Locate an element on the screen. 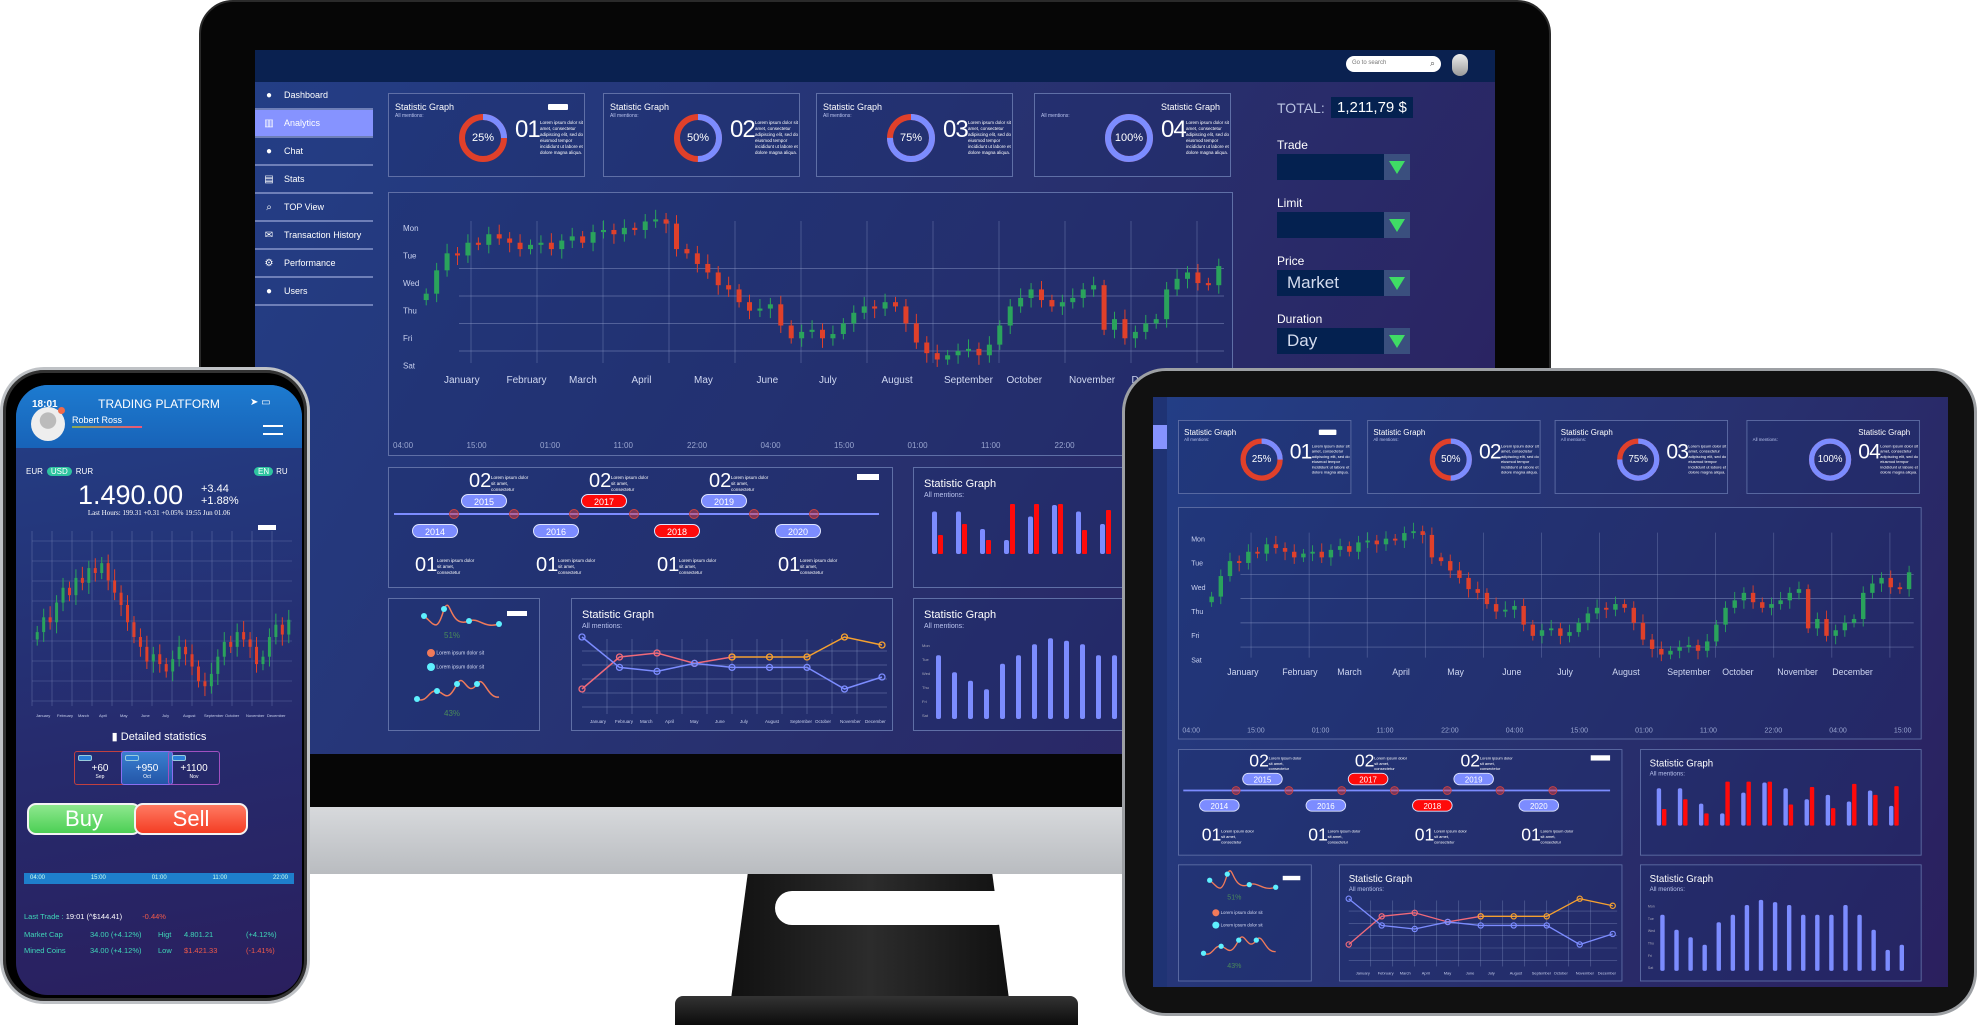 This screenshot has height=1025, width=1977. sidebar-item-transaction-history: ✉ Transaction History is located at coordinates (314, 236).